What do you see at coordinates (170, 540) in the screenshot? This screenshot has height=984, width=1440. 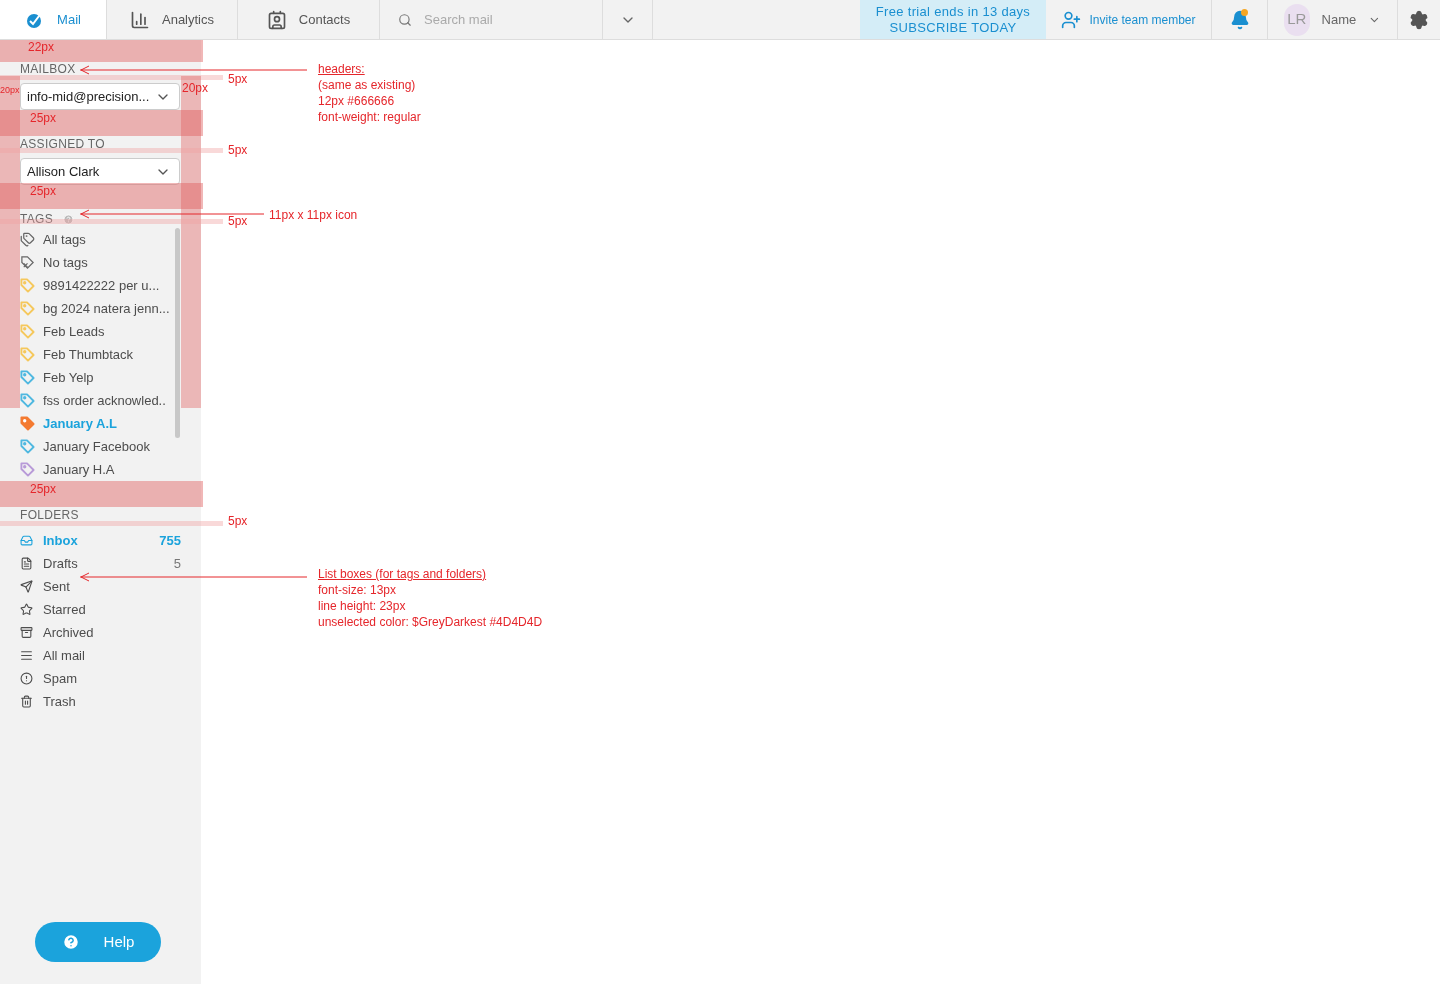 I see `count: 755` at bounding box center [170, 540].